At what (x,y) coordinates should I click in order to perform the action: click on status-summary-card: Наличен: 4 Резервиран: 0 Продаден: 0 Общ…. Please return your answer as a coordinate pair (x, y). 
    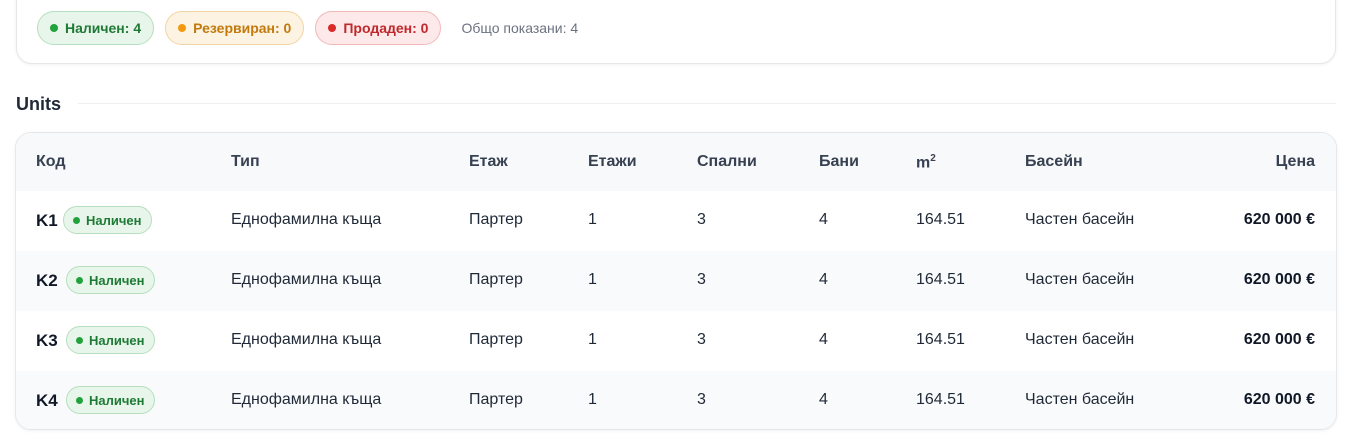
    Looking at the image, I should click on (676, 32).